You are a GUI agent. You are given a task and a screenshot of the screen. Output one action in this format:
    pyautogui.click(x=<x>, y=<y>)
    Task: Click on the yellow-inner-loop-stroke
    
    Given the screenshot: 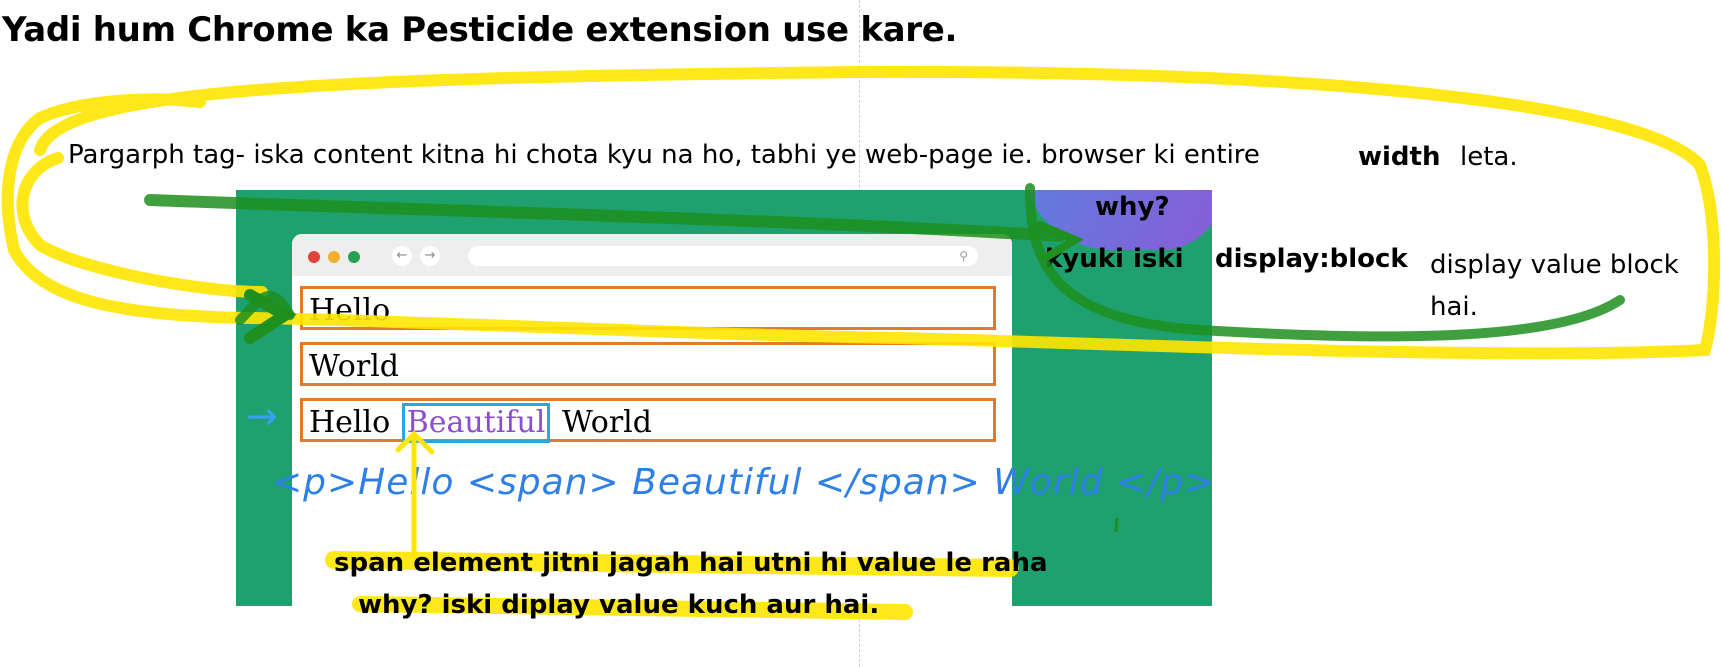 What is the action you would take?
    pyautogui.click(x=142, y=225)
    